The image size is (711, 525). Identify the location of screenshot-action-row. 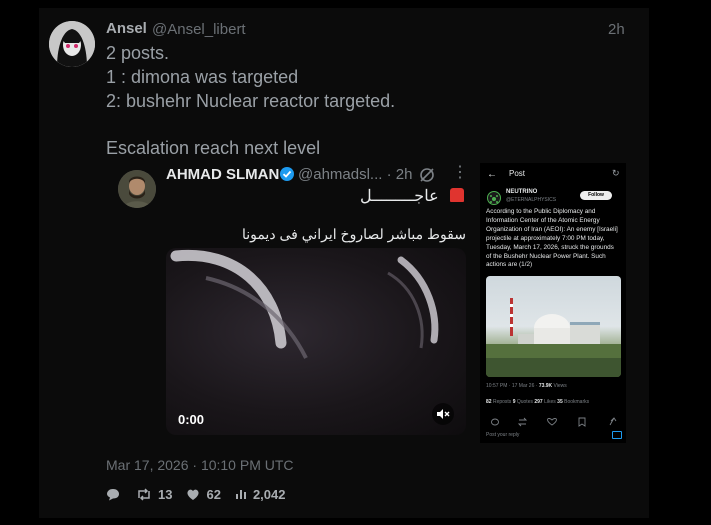
(554, 420).